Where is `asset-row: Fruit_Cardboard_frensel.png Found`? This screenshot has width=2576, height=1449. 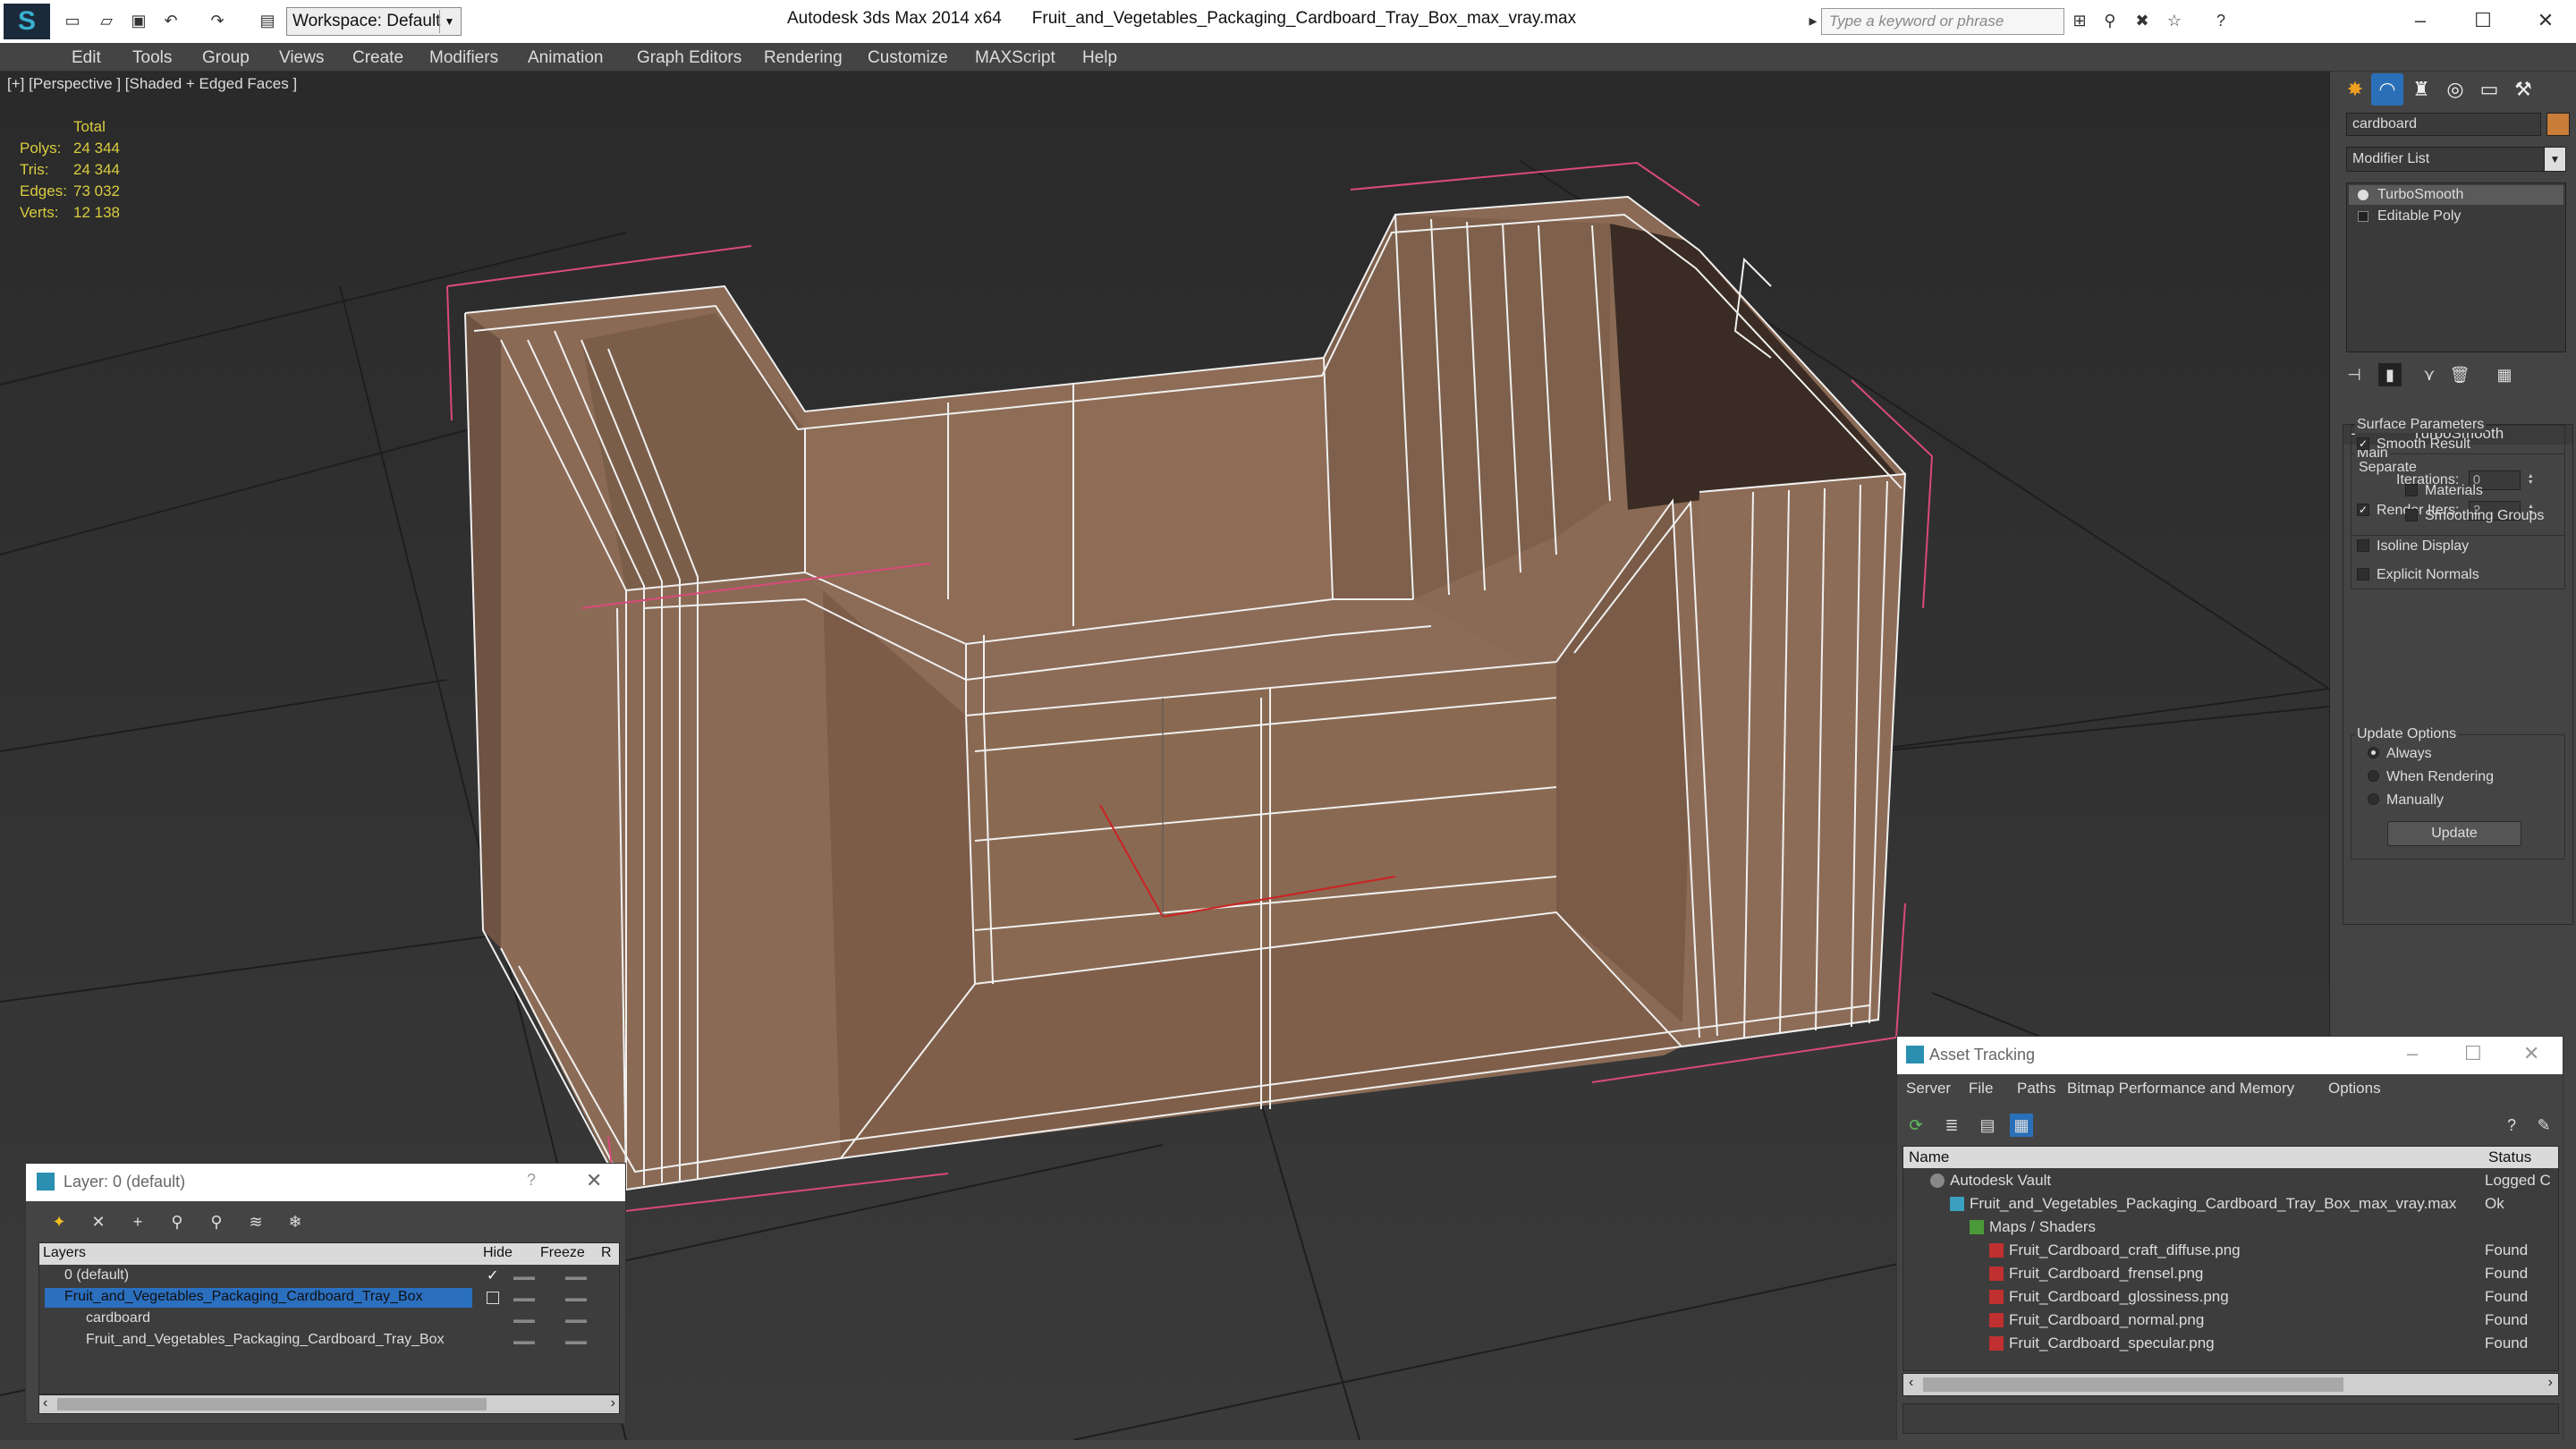 asset-row: Fruit_Cardboard_frensel.png Found is located at coordinates (2230, 1274).